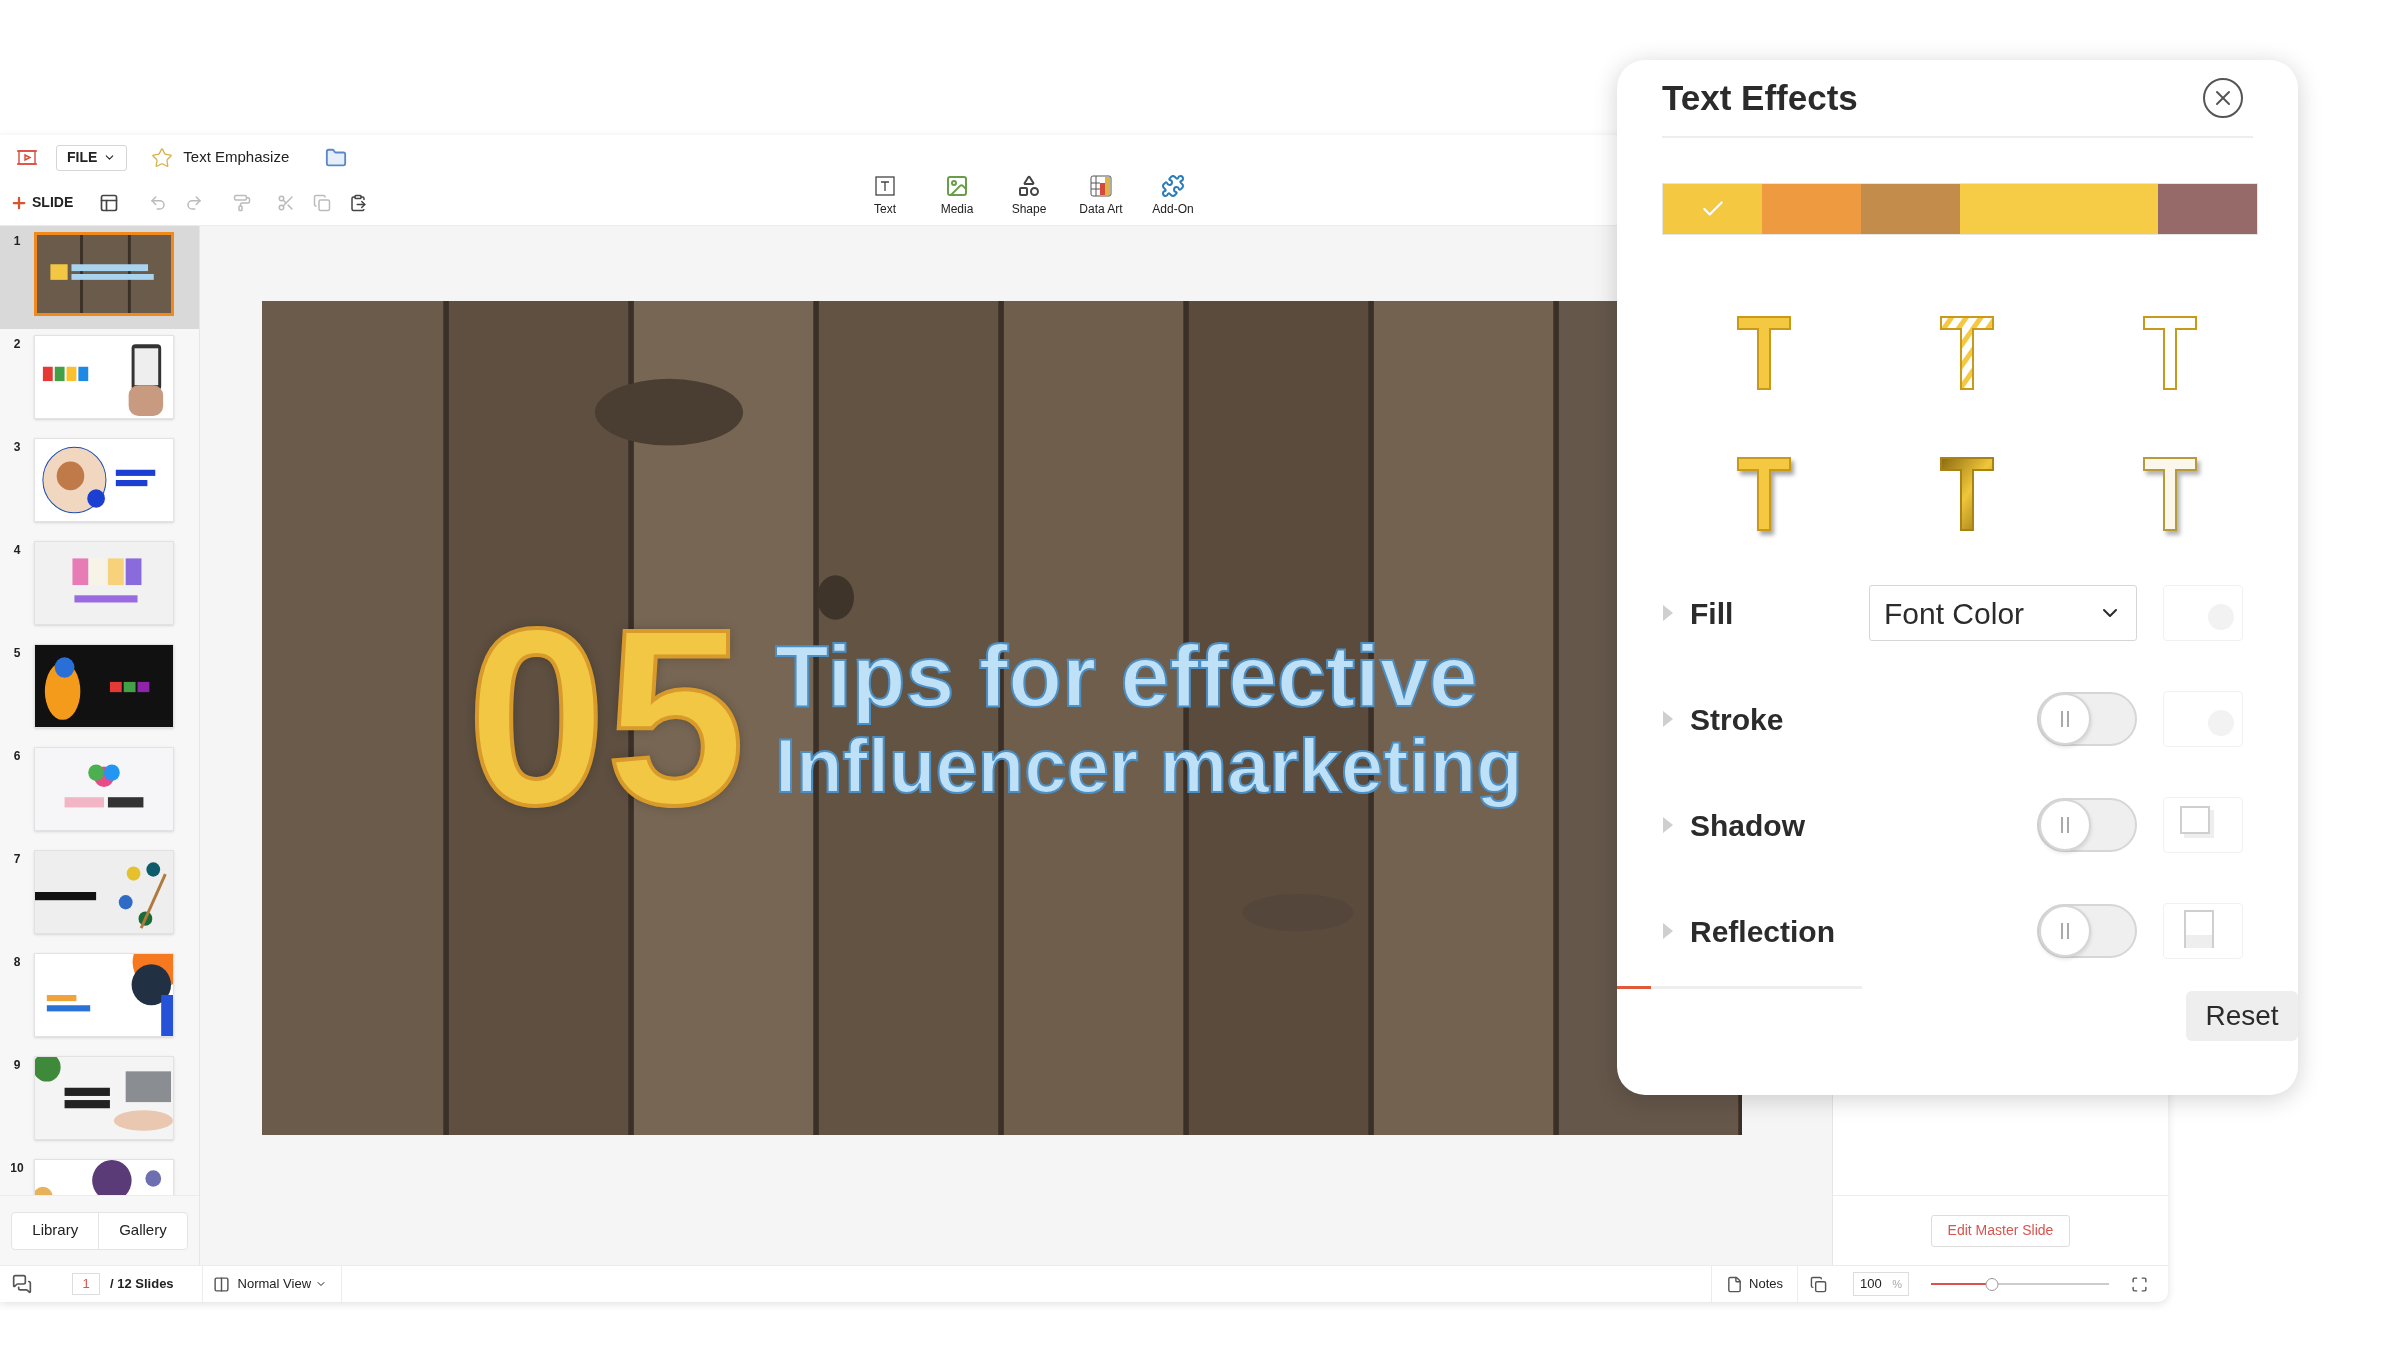 Image resolution: width=2406 pixels, height=1347 pixels. I want to click on slide-number: 5, so click(17, 653).